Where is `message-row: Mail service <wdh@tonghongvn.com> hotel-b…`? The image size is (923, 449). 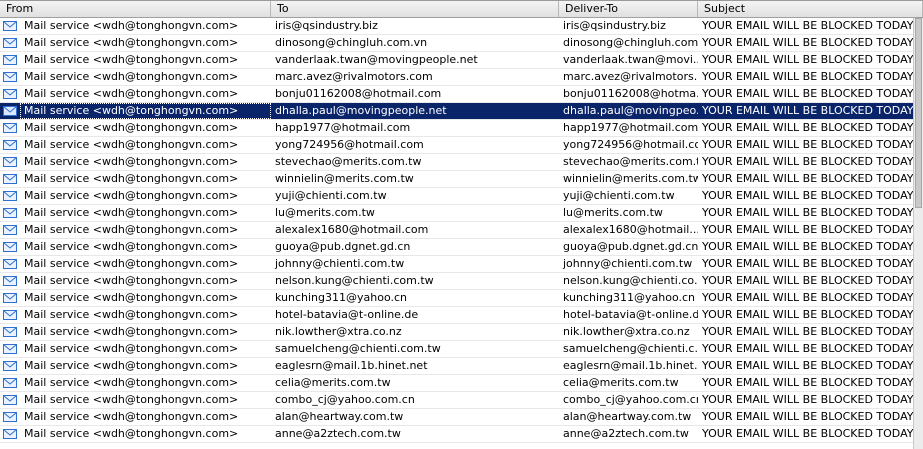
message-row: Mail service <wdh@tonghongvn.com> hotel-b… is located at coordinates (456, 315).